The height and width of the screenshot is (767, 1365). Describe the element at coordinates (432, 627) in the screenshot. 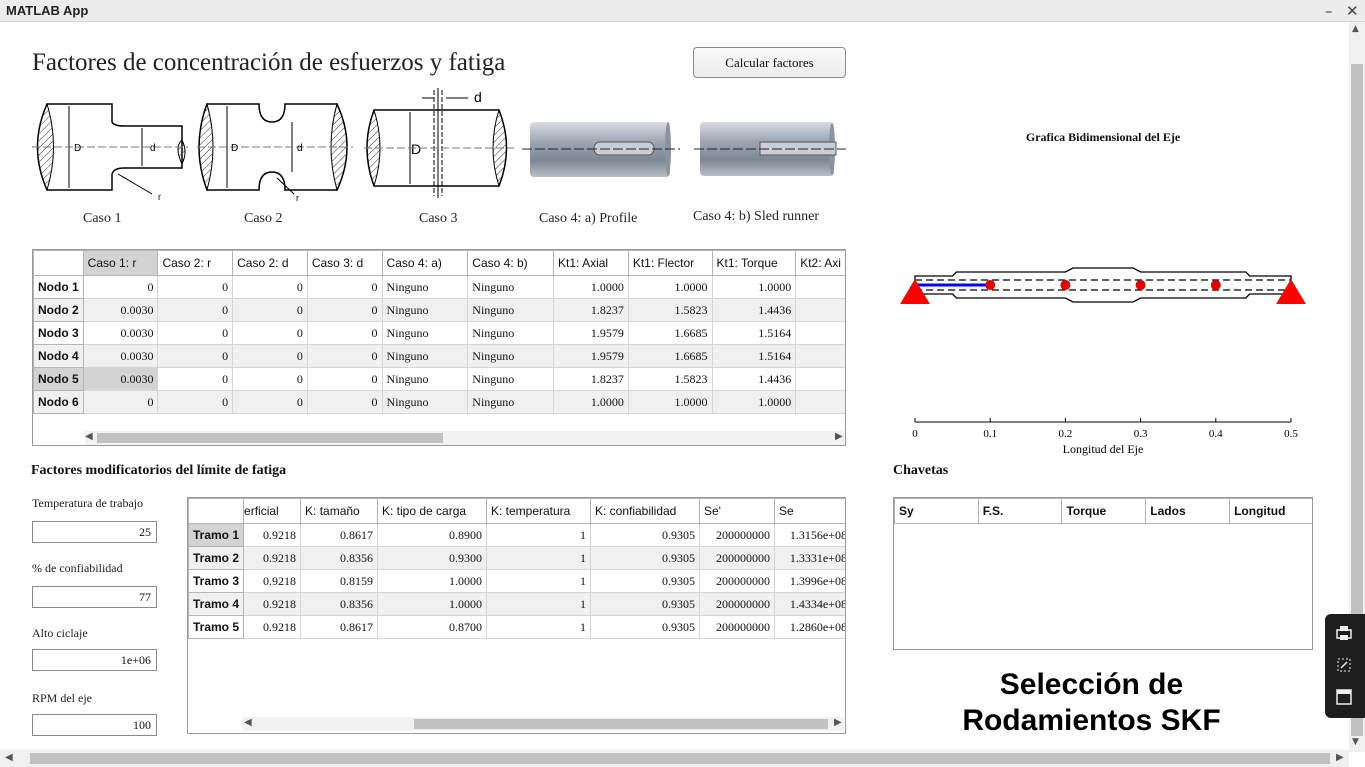

I see `table-cell: 0.8700` at that location.